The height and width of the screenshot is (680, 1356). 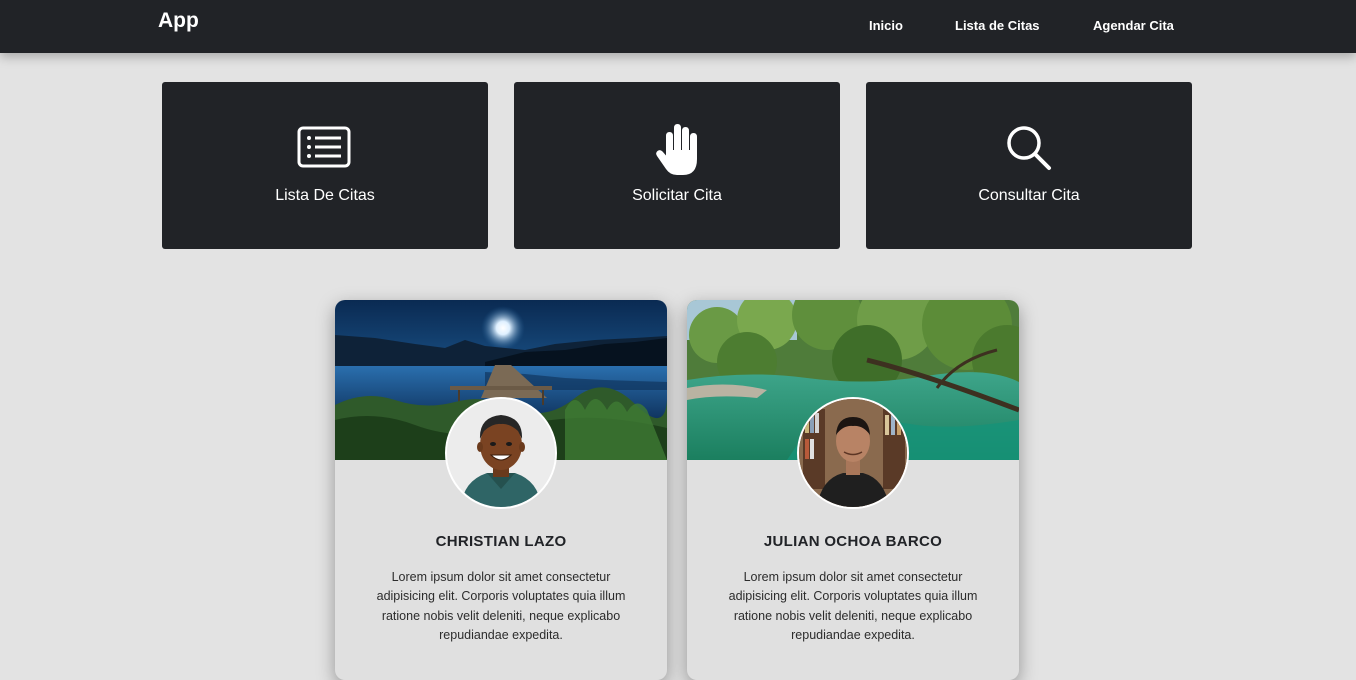 I want to click on tile-consultar-cita: Consultar Cita, so click(x=1029, y=165).